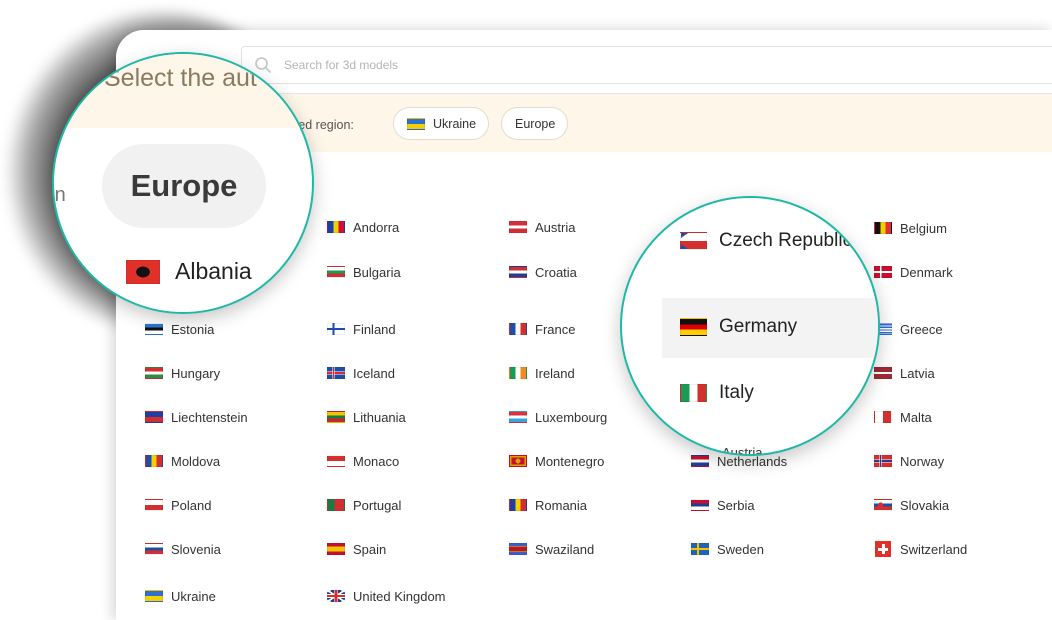 Image resolution: width=1052 pixels, height=620 pixels. I want to click on chip-europe: Europe, so click(534, 123).